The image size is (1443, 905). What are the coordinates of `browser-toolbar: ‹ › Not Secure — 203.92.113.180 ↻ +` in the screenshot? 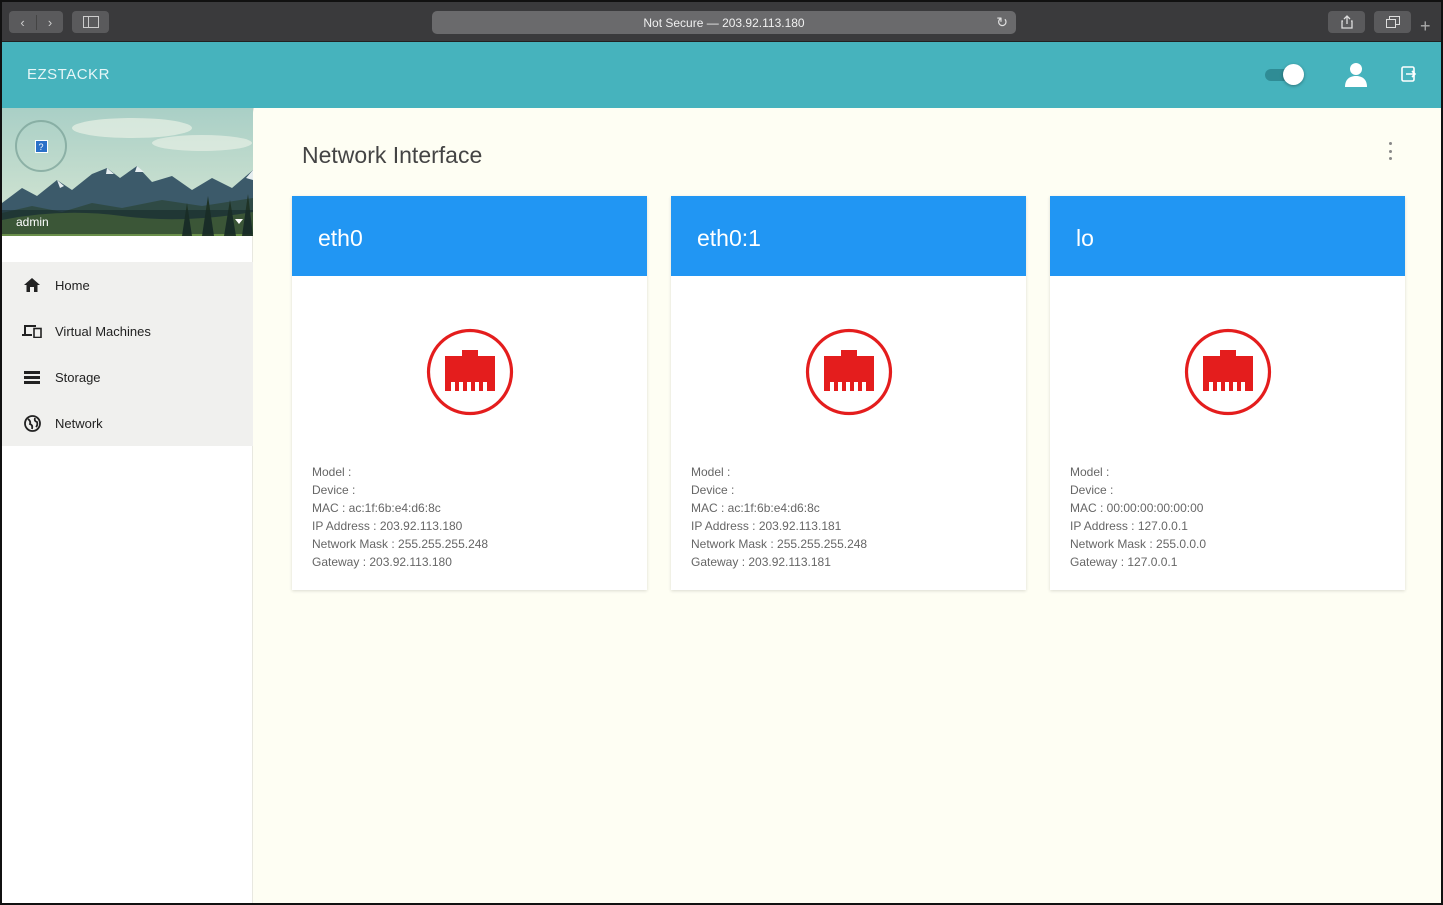 It's located at (721, 22).